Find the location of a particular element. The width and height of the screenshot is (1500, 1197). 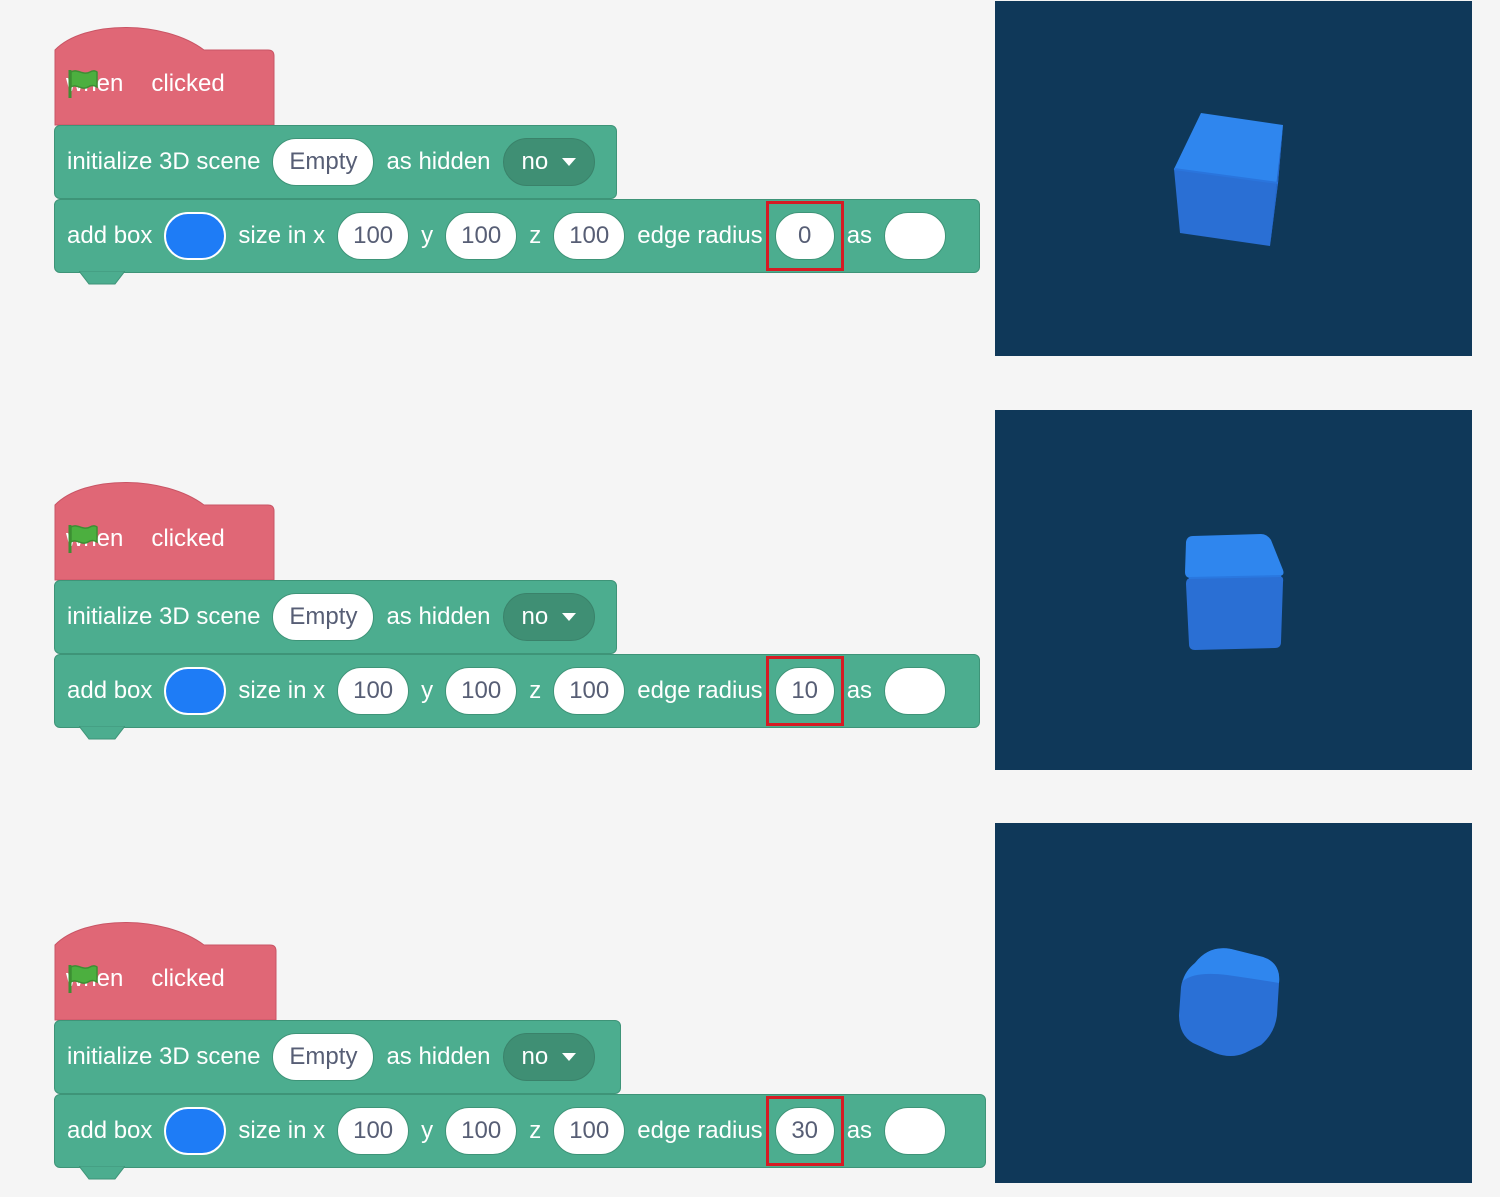

edge-radius-highlight: 10 is located at coordinates (804, 691).